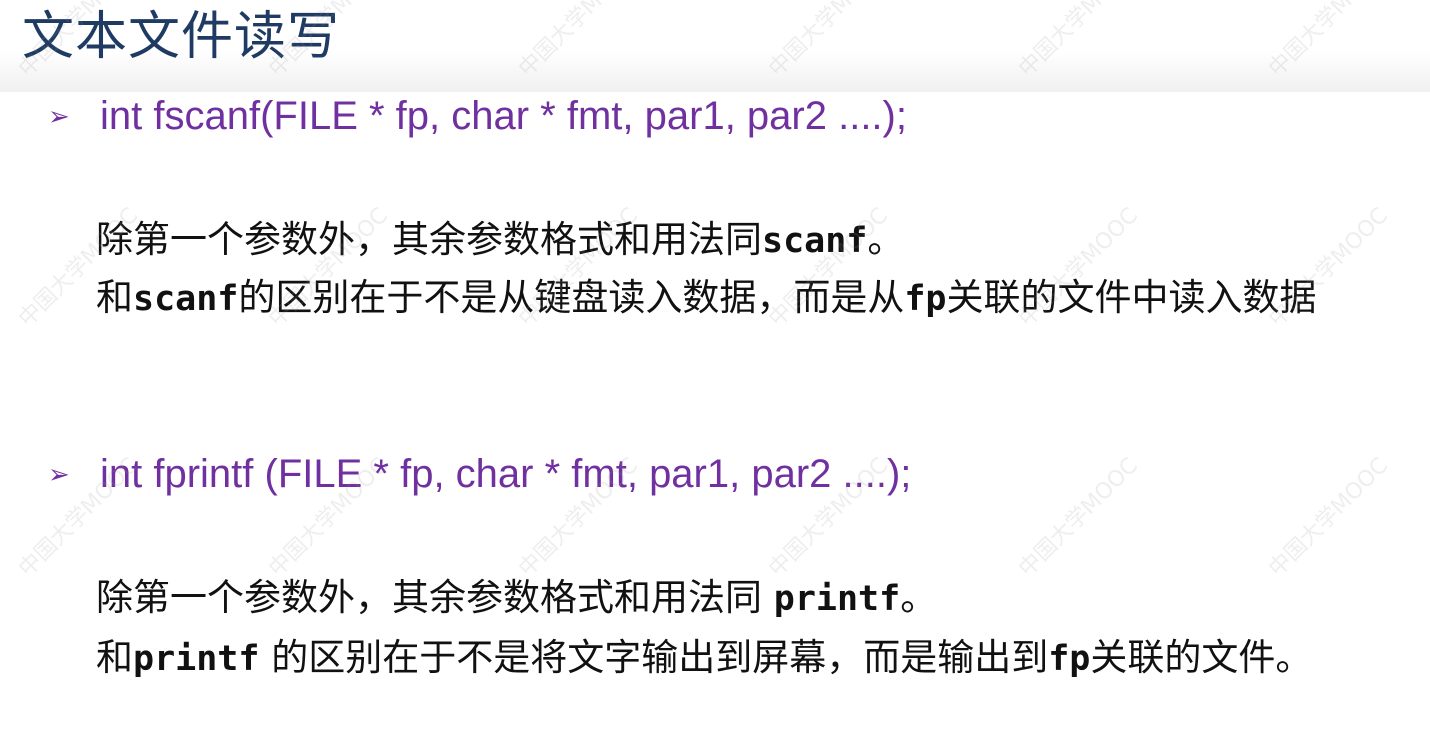 This screenshot has width=1430, height=740. I want to click on fprintf-desc2-text-a: 和, so click(114, 657).